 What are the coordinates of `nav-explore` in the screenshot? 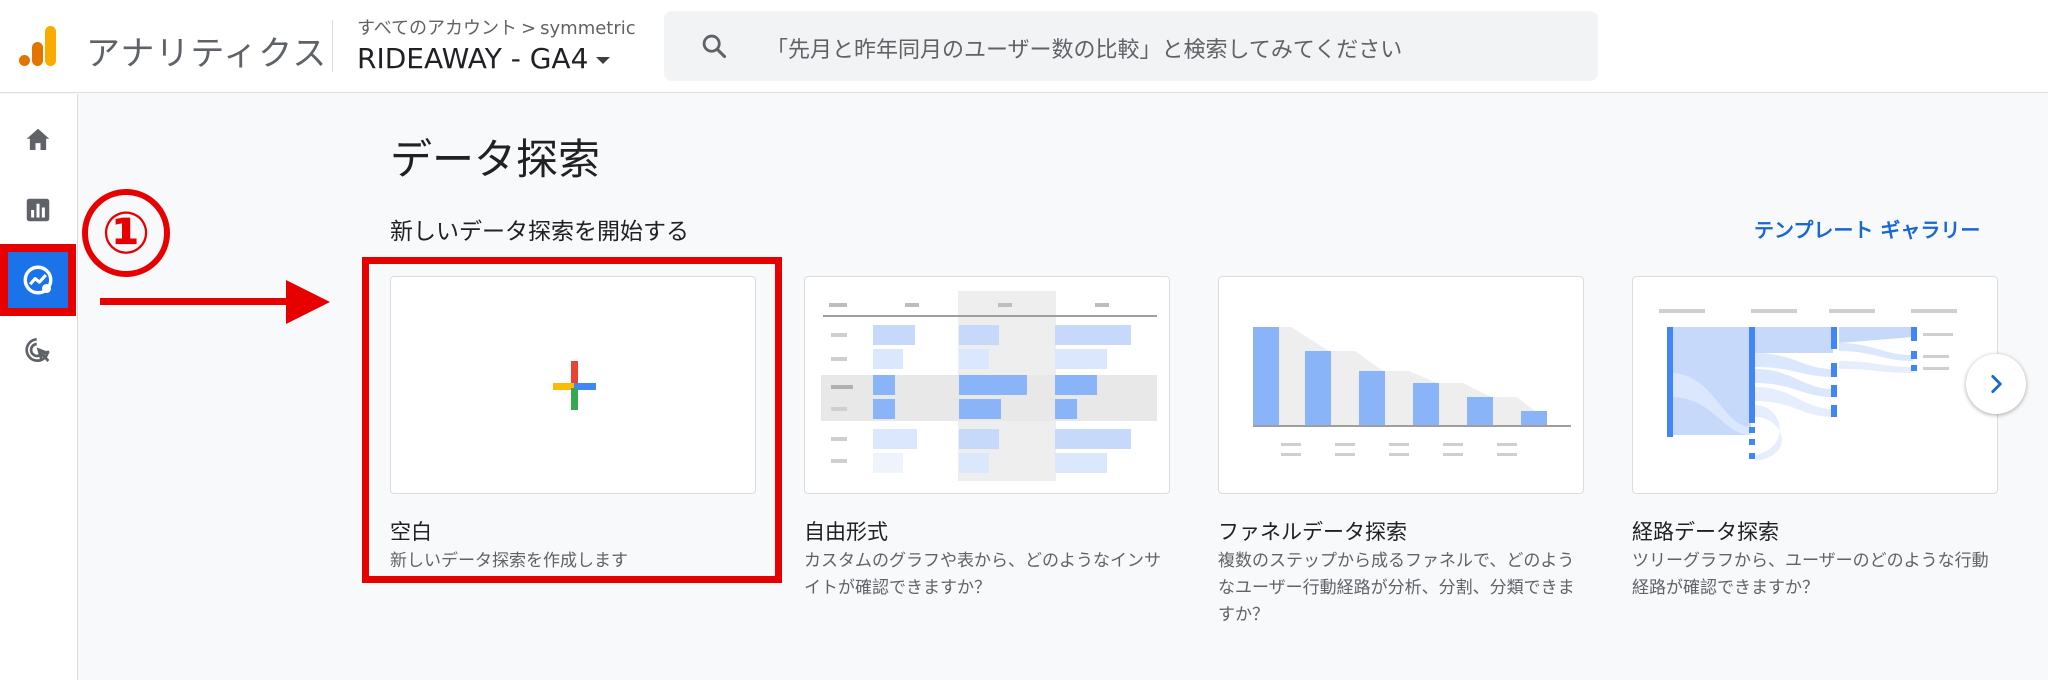 It's located at (38, 280).